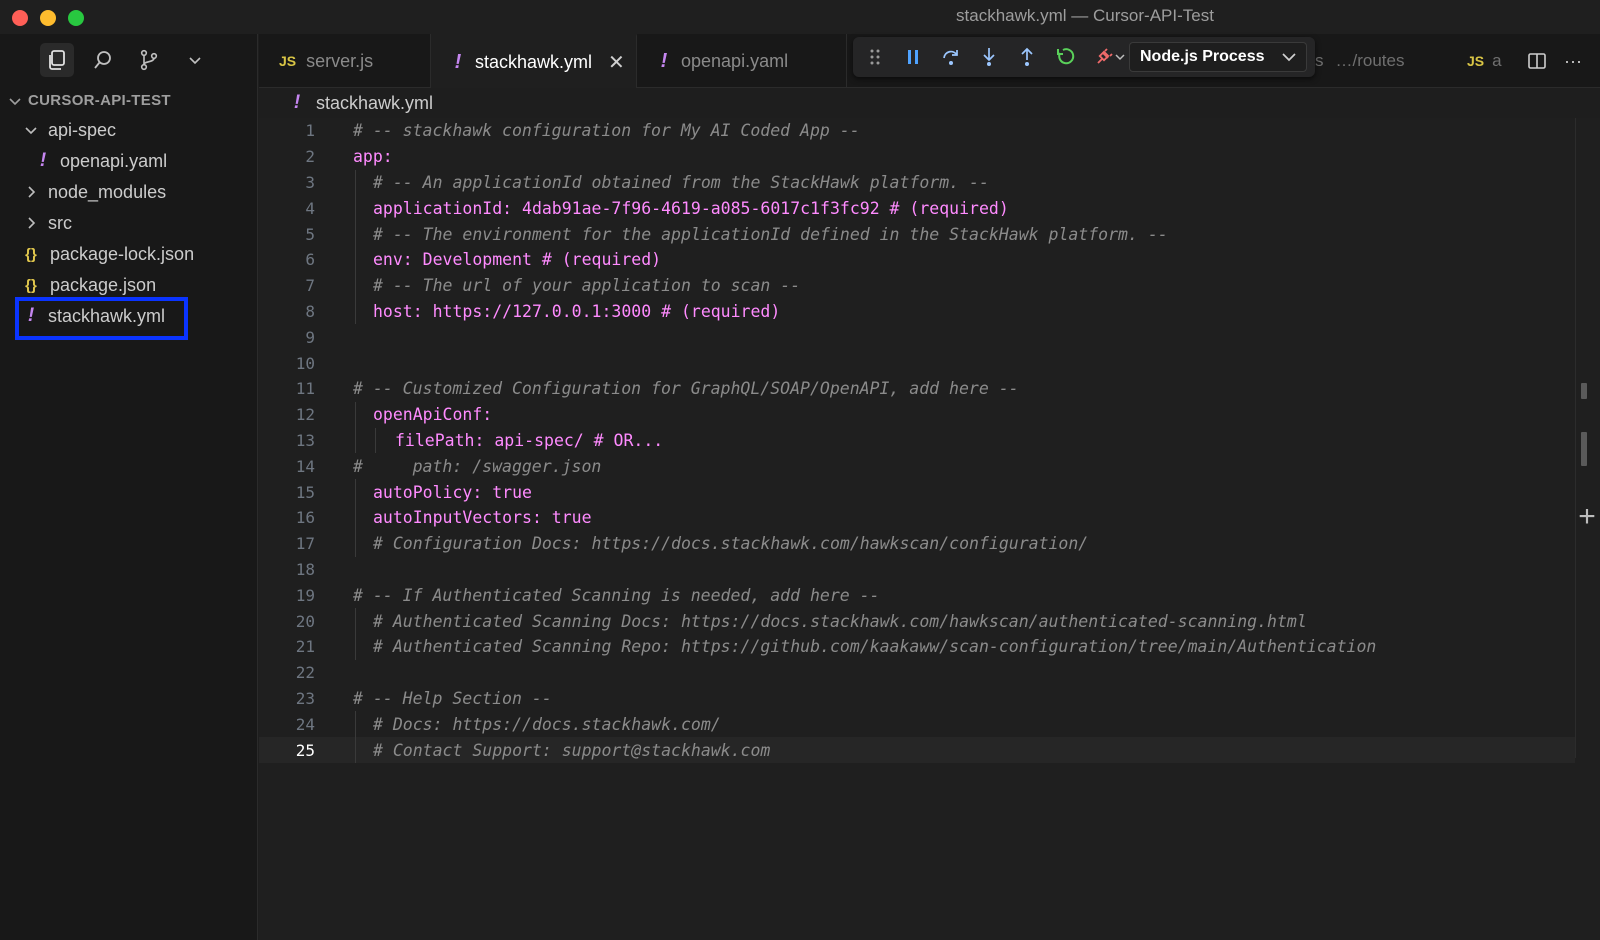 This screenshot has height=940, width=1600. I want to click on line-number: 21, so click(305, 647).